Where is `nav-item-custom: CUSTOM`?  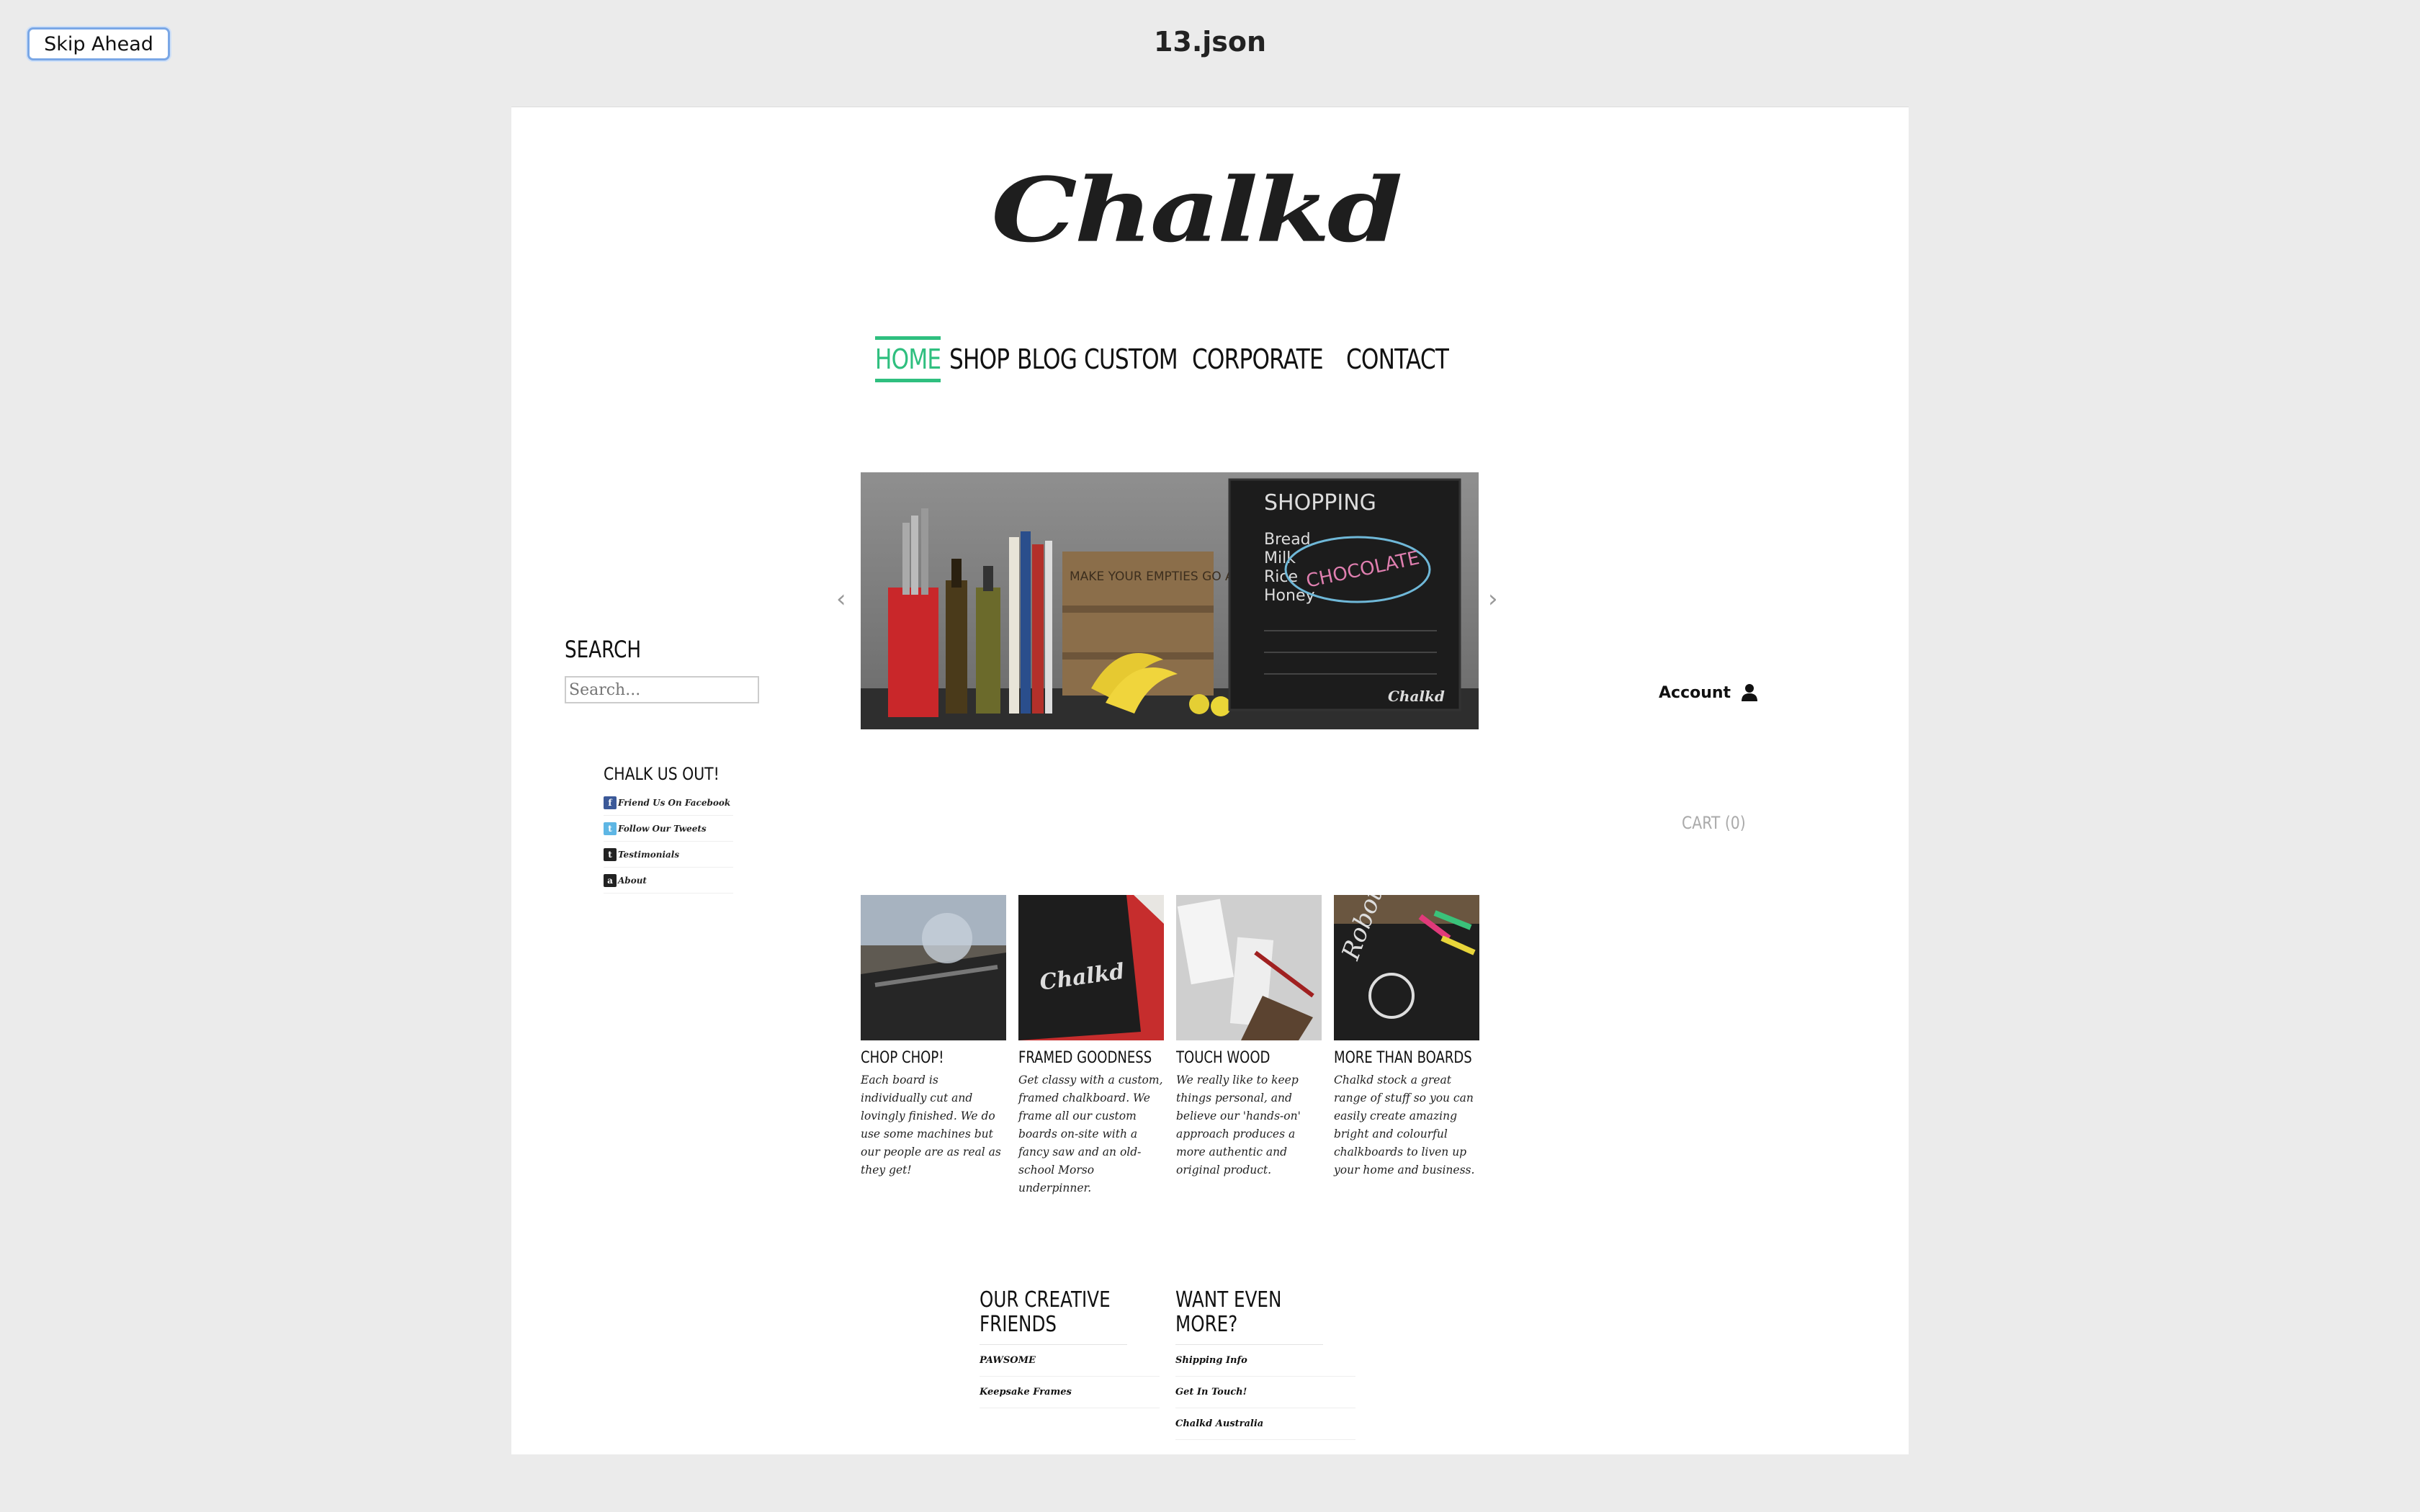
nav-item-custom: CUSTOM is located at coordinates (1131, 359).